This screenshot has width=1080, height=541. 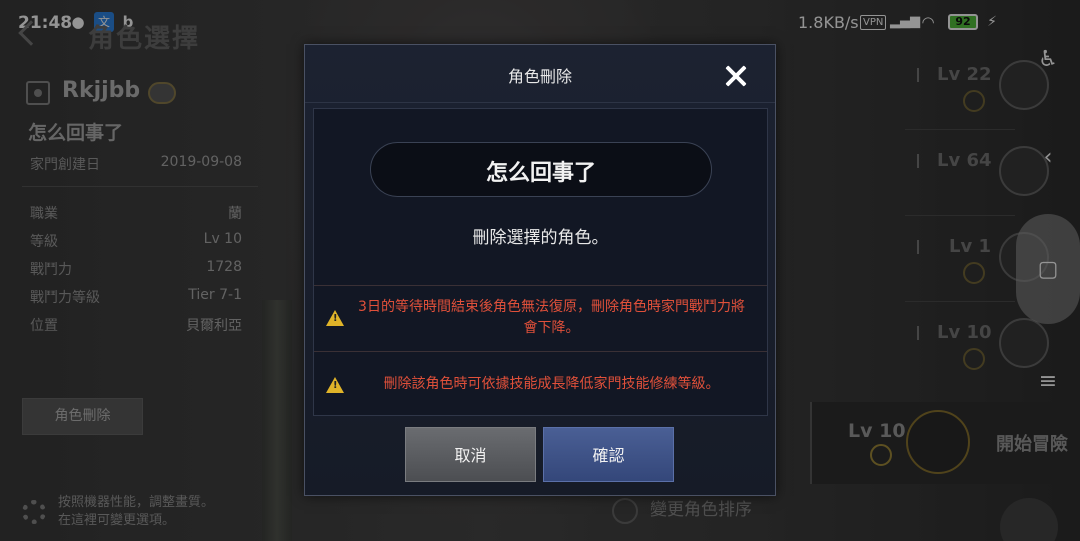 I want to click on dialog-character-name: 怎么回事了, so click(x=540, y=173).